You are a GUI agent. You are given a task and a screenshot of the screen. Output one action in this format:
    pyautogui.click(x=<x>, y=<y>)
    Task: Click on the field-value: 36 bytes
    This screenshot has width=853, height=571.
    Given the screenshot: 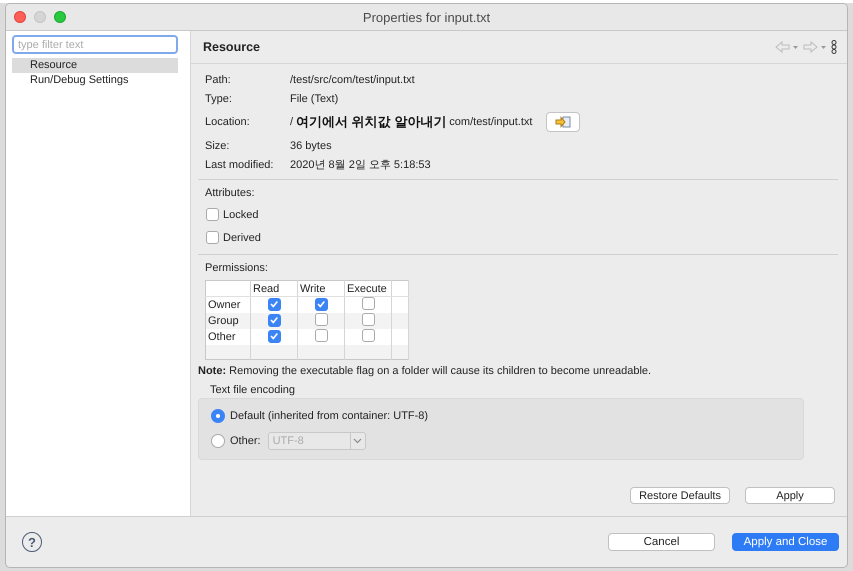 What is the action you would take?
    pyautogui.click(x=311, y=146)
    